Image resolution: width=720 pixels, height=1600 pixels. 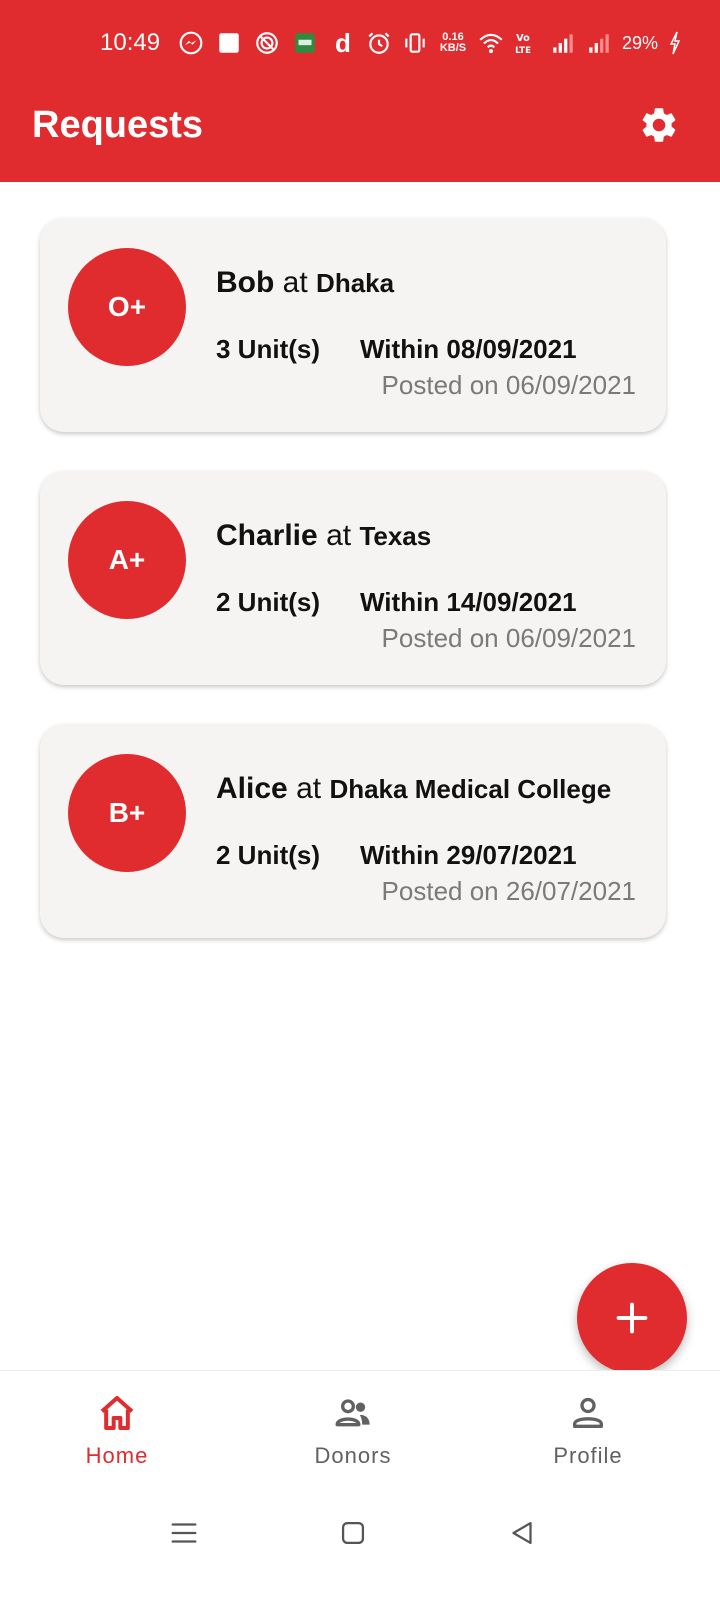 I want to click on alarm-icon, so click(x=379, y=43).